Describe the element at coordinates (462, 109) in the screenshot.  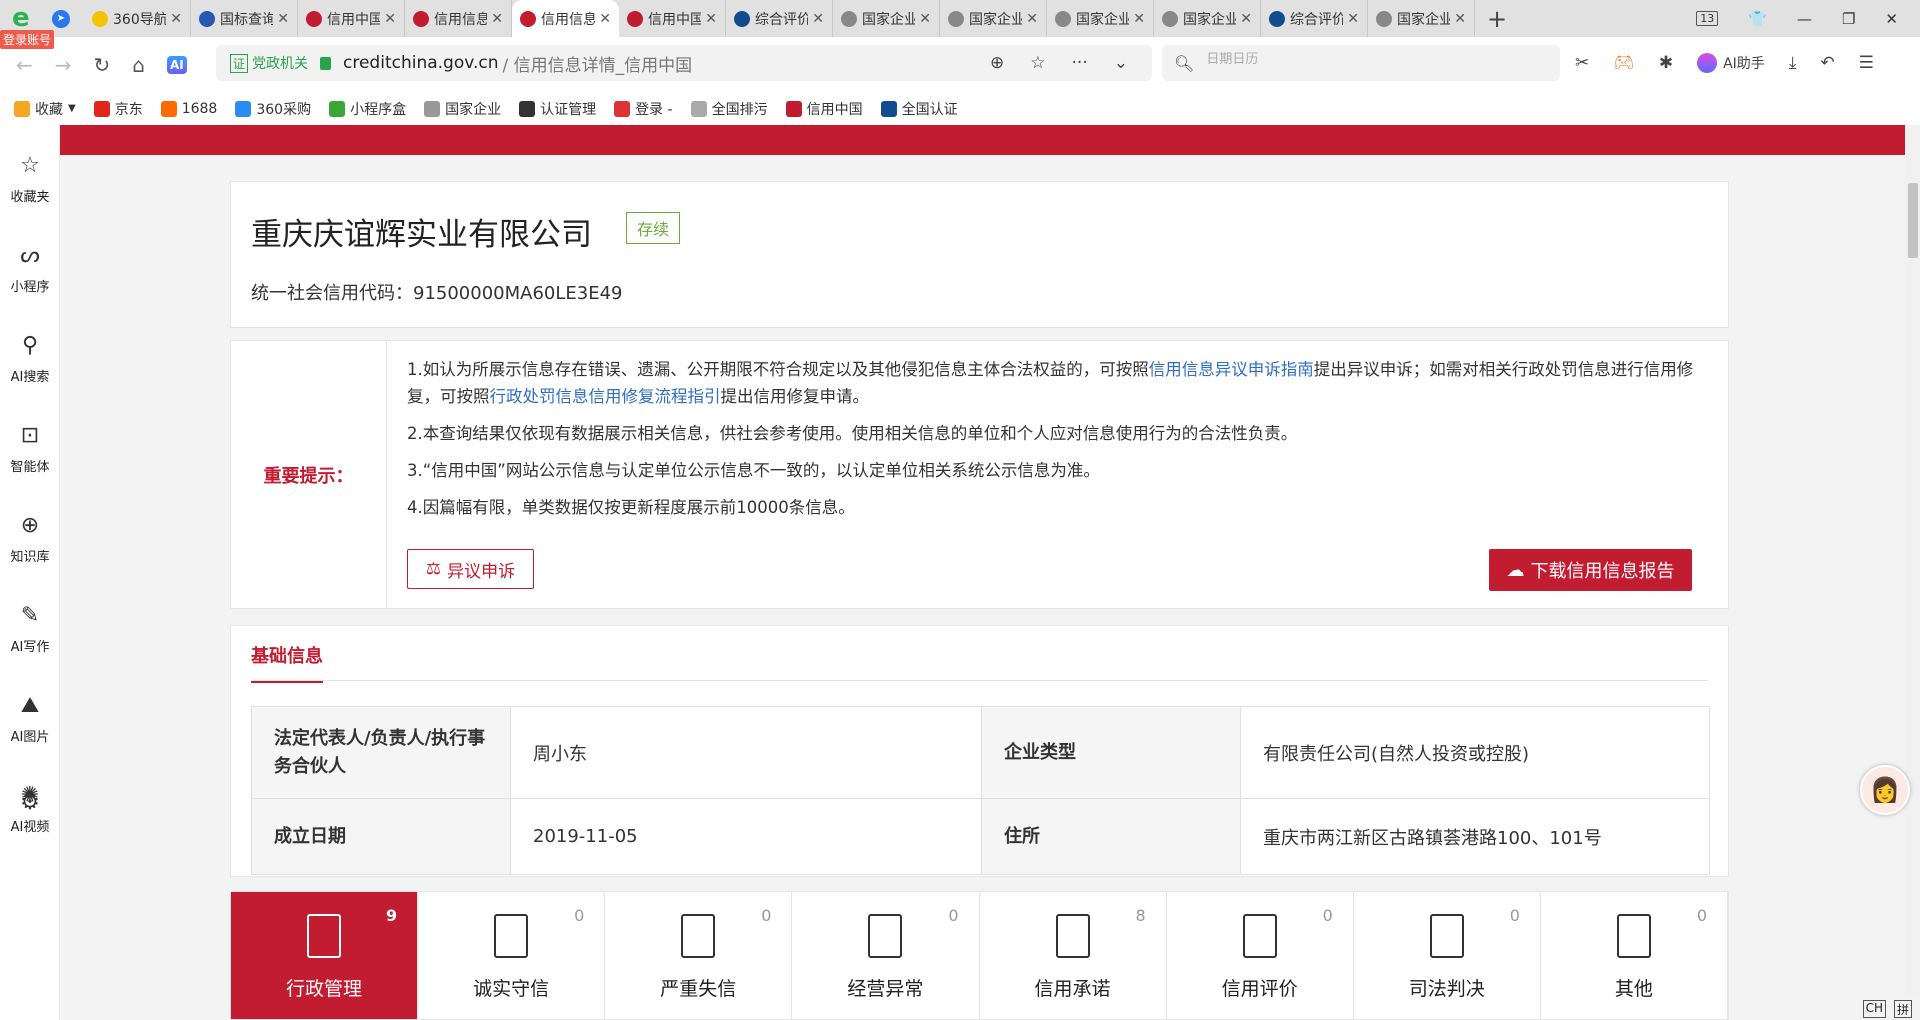
I see `bookmark-item: 国家企业` at that location.